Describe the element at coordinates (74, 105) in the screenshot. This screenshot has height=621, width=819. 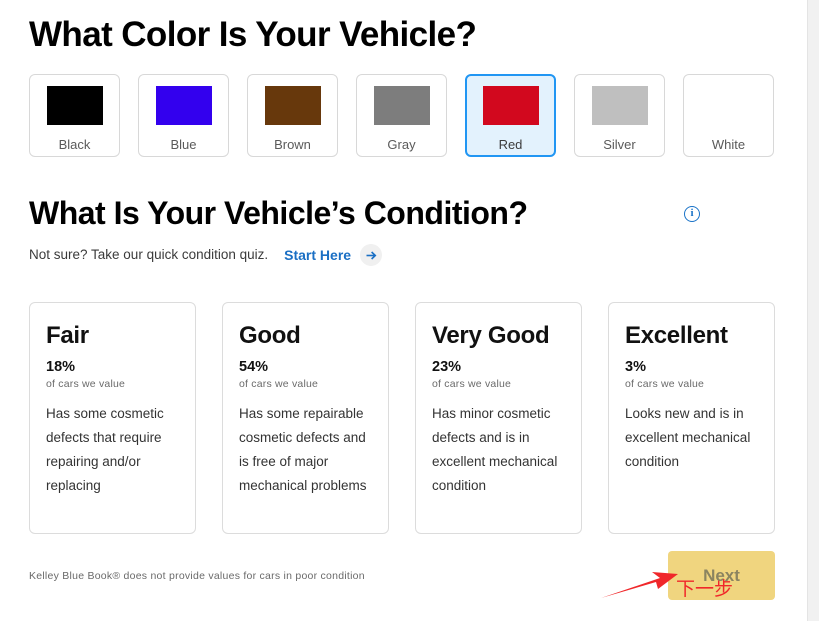
I see `color-swatch-black` at that location.